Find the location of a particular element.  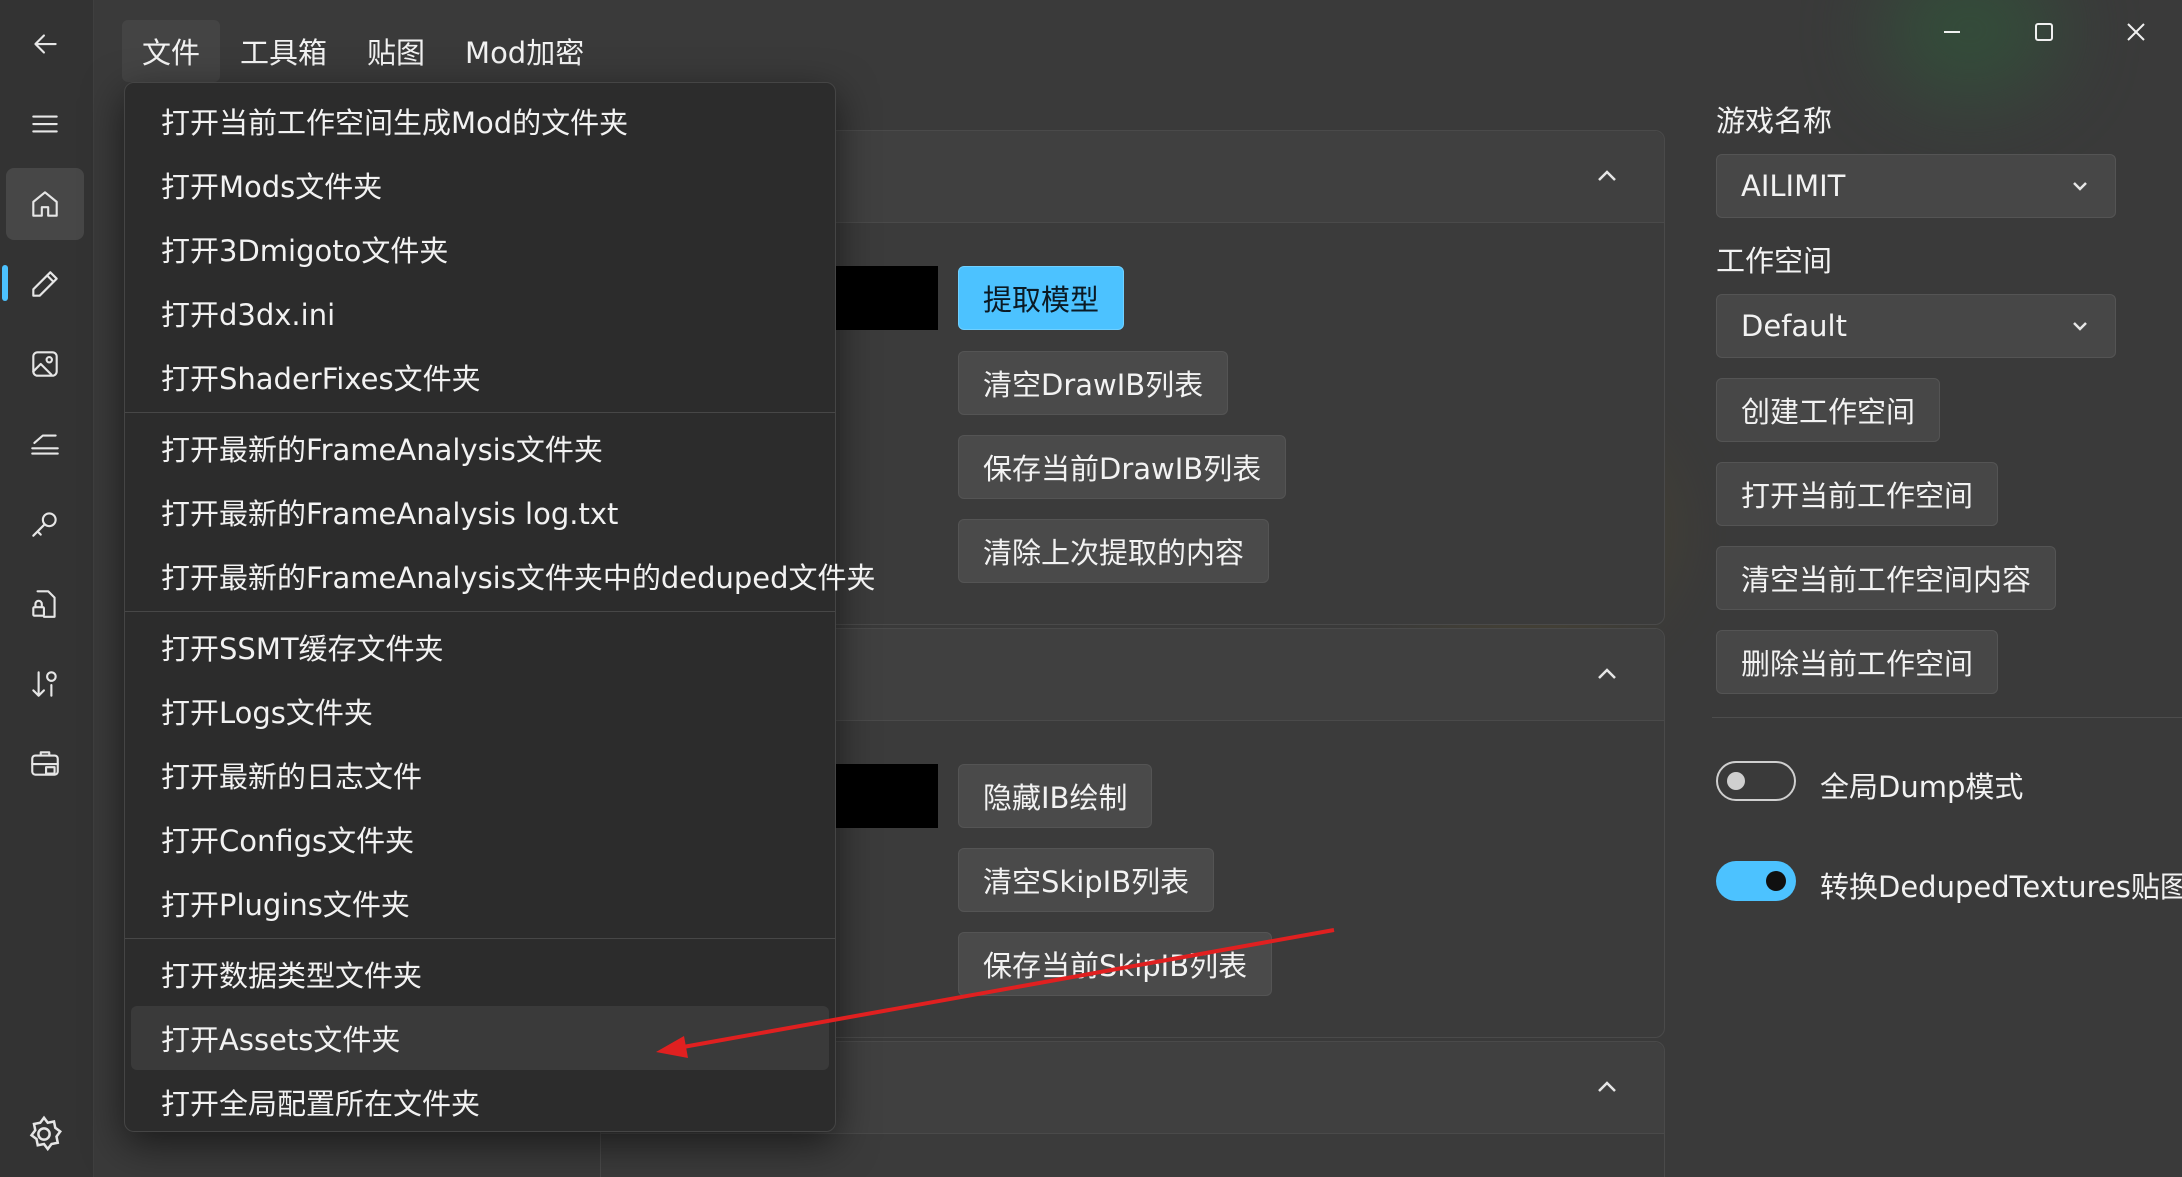

nav-encryption is located at coordinates (45, 604).